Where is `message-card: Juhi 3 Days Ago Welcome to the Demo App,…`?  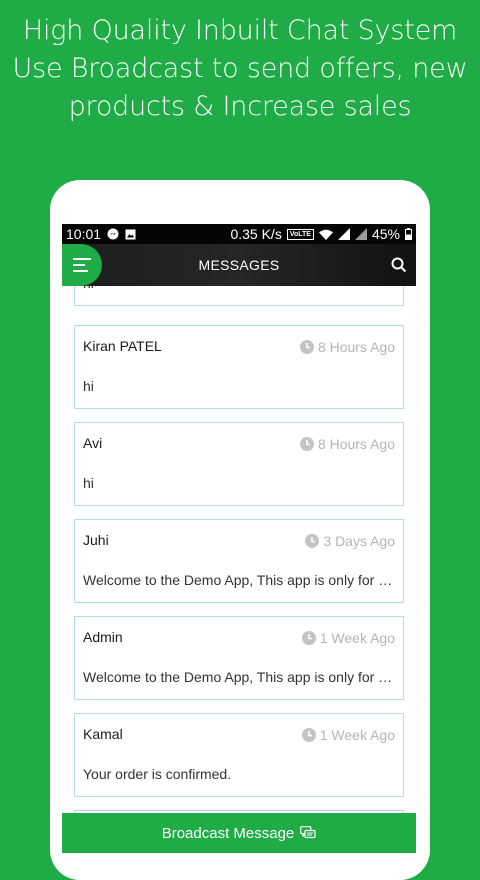 message-card: Juhi 3 Days Ago Welcome to the Demo App,… is located at coordinates (239, 561).